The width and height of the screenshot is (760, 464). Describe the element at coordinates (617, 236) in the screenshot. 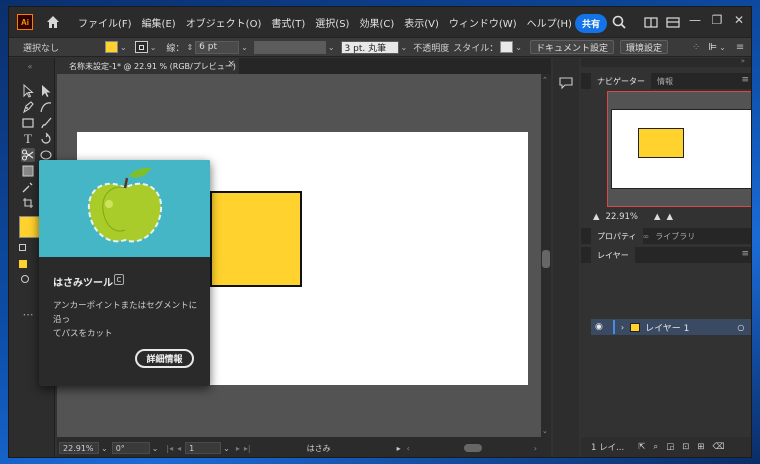

I see `tab-properties: プロパティ` at that location.